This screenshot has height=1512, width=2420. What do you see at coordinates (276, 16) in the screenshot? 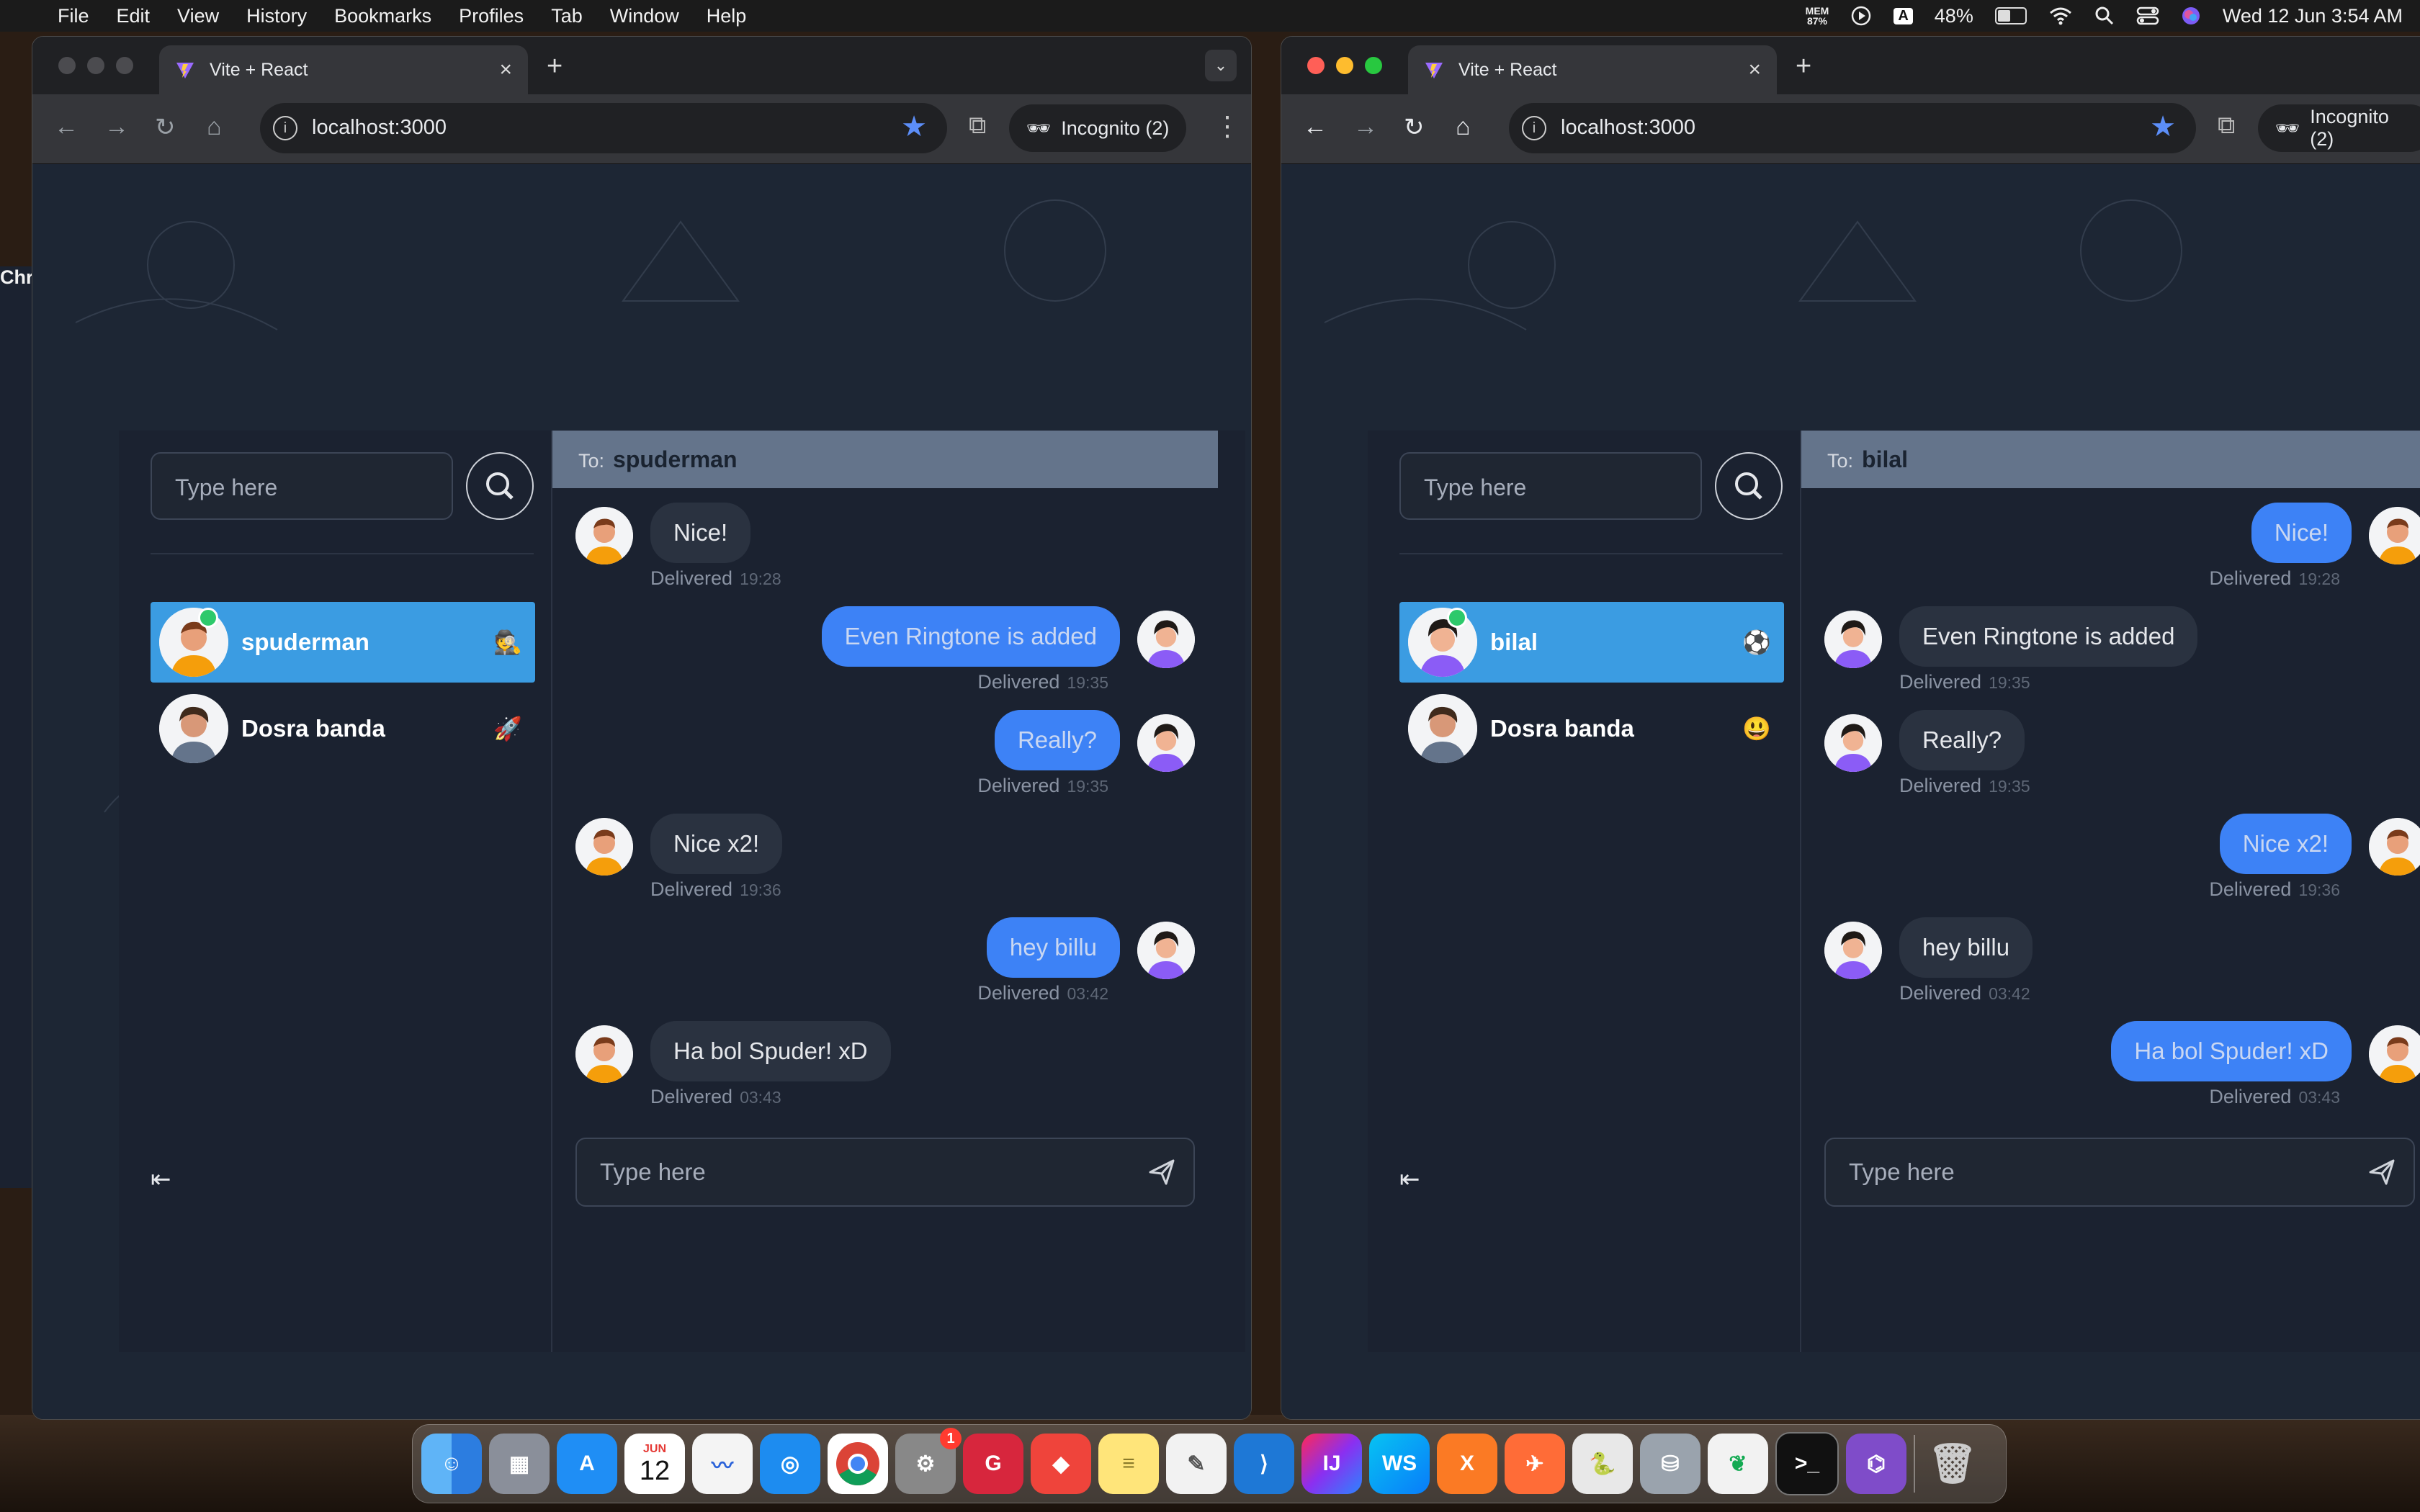
I see `menu-history: History` at bounding box center [276, 16].